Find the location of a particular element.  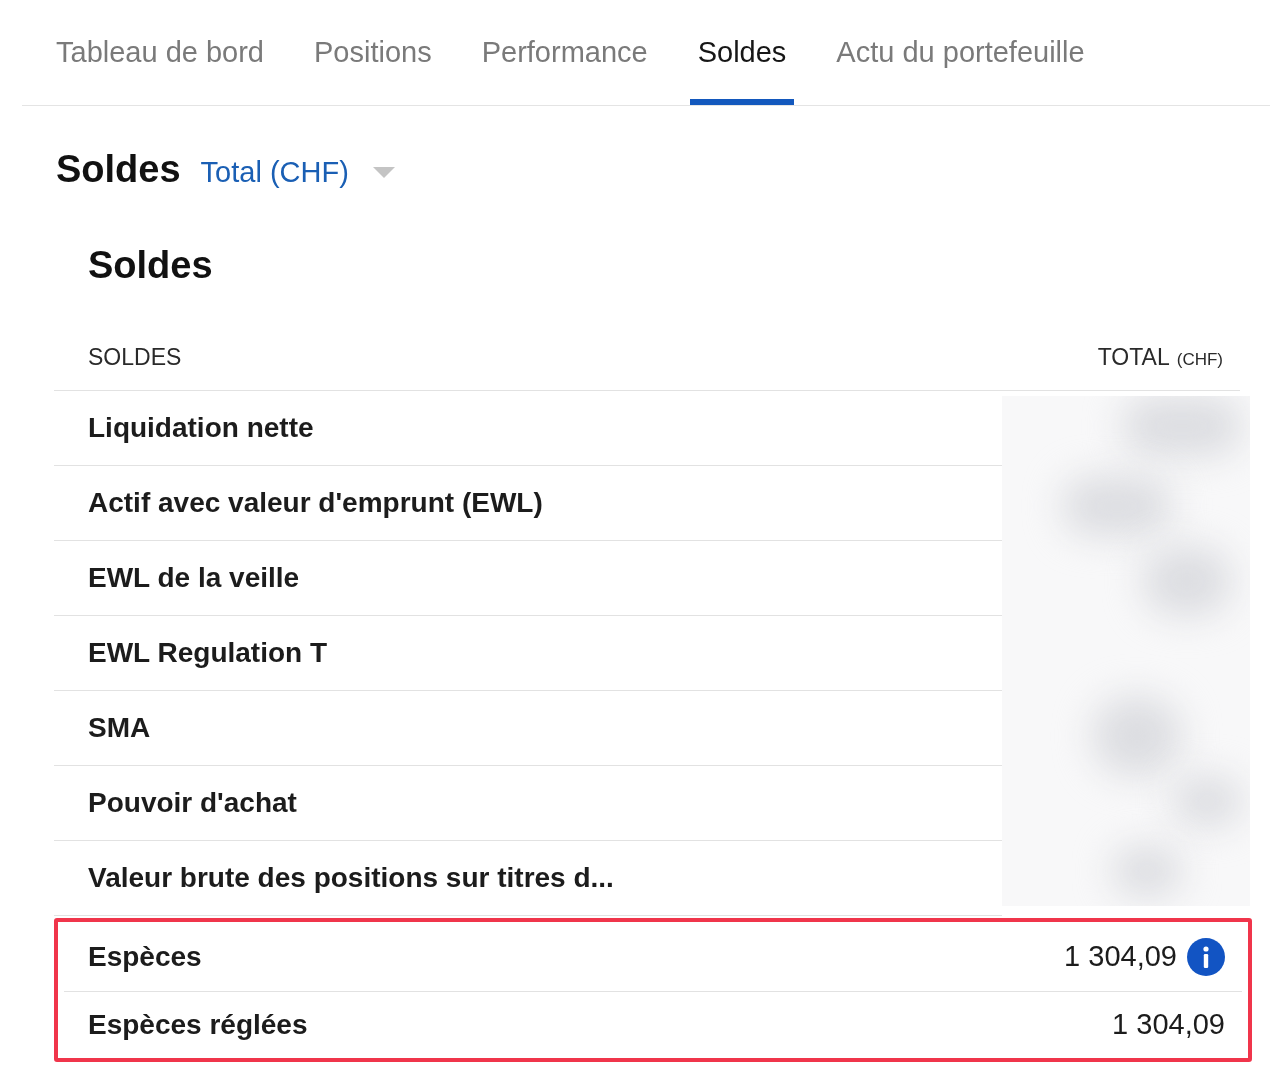

tab: Performance is located at coordinates (564, 52).